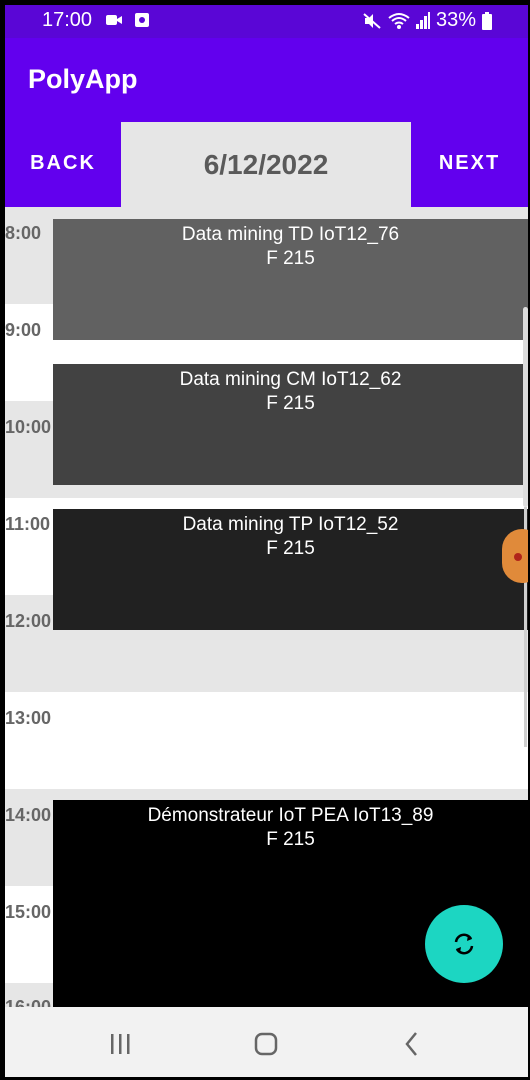 The image size is (530, 1080). What do you see at coordinates (422, 20) in the screenshot?
I see `signal-icon` at bounding box center [422, 20].